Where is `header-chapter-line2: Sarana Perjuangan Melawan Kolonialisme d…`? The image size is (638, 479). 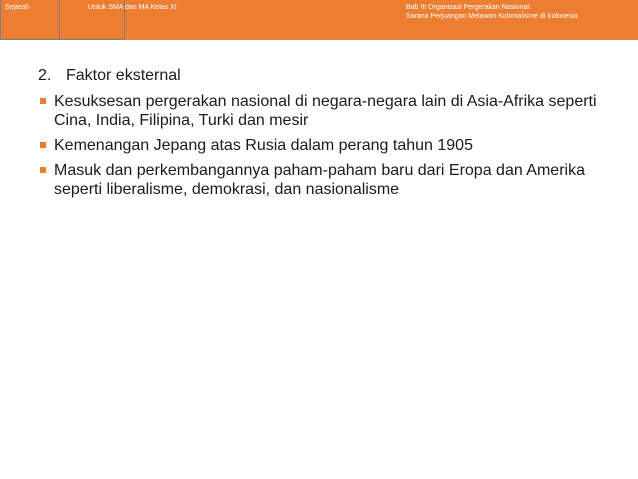 header-chapter-line2: Sarana Perjuangan Melawan Kolonialisme d… is located at coordinates (492, 16).